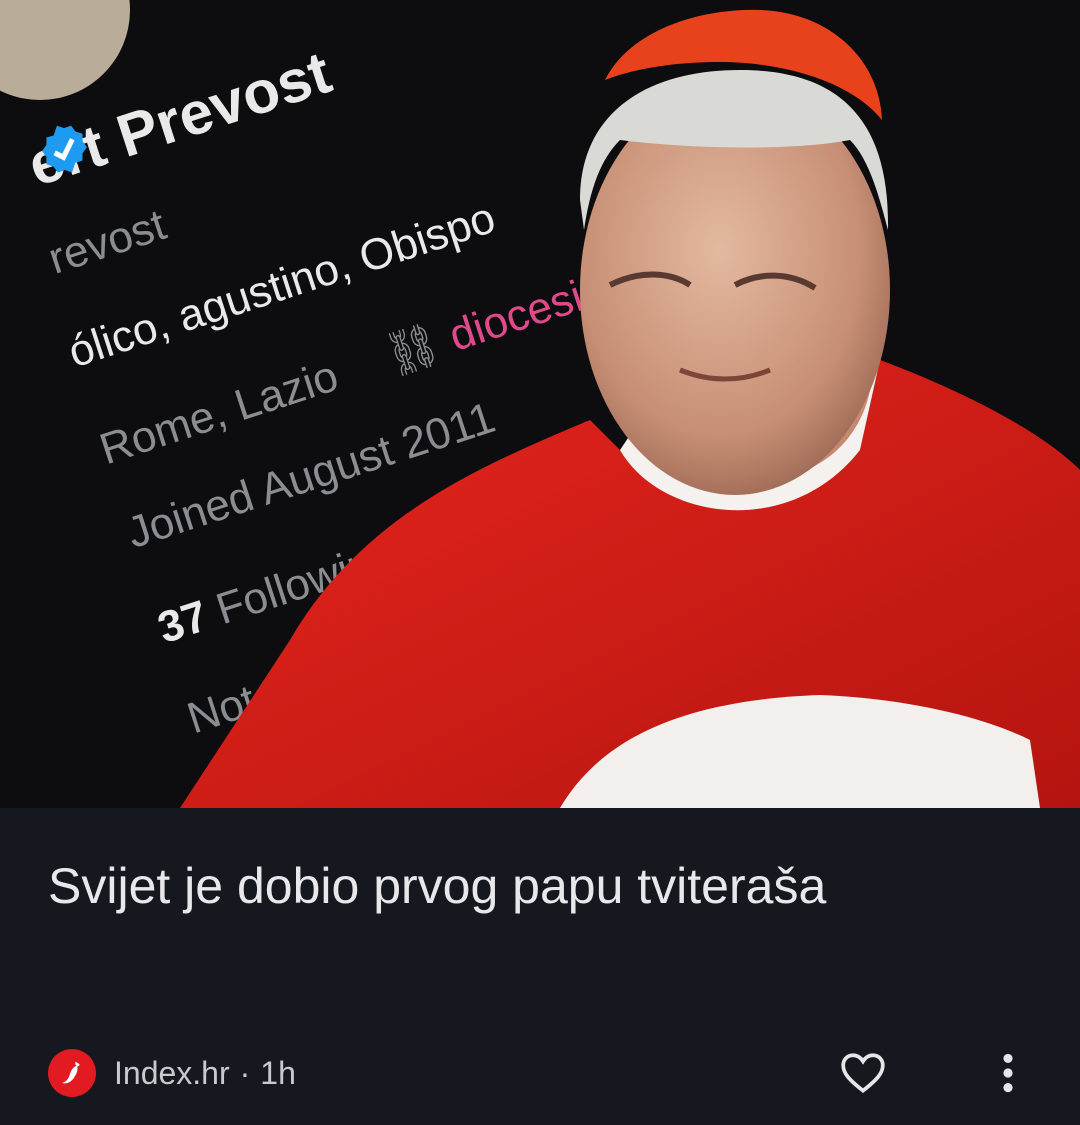 Image resolution: width=1080 pixels, height=1125 pixels. Describe the element at coordinates (1008, 1073) in the screenshot. I see `more-vertical-icon` at that location.